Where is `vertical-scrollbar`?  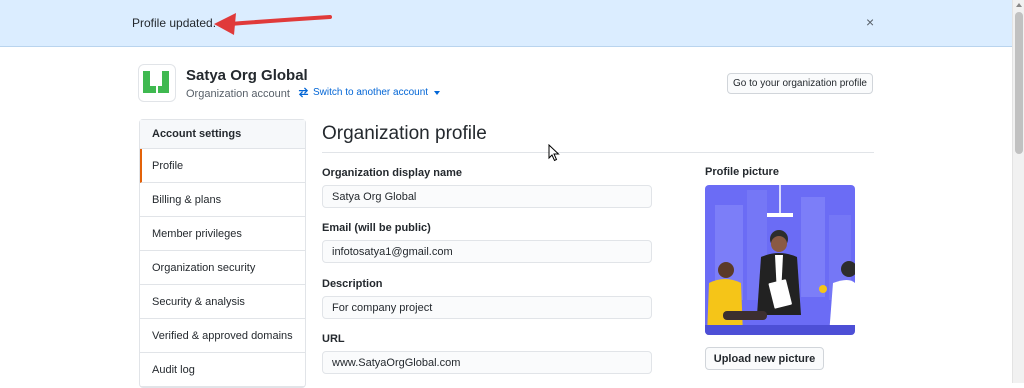 vertical-scrollbar is located at coordinates (1018, 191).